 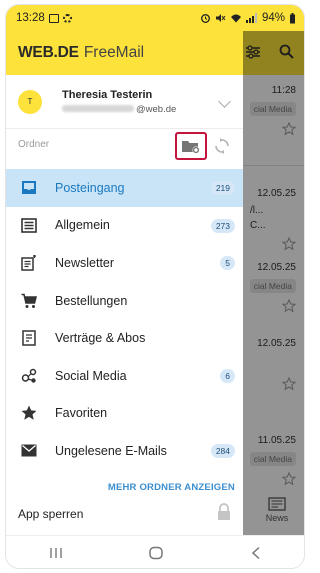 I want to click on back-button, so click(x=256, y=553).